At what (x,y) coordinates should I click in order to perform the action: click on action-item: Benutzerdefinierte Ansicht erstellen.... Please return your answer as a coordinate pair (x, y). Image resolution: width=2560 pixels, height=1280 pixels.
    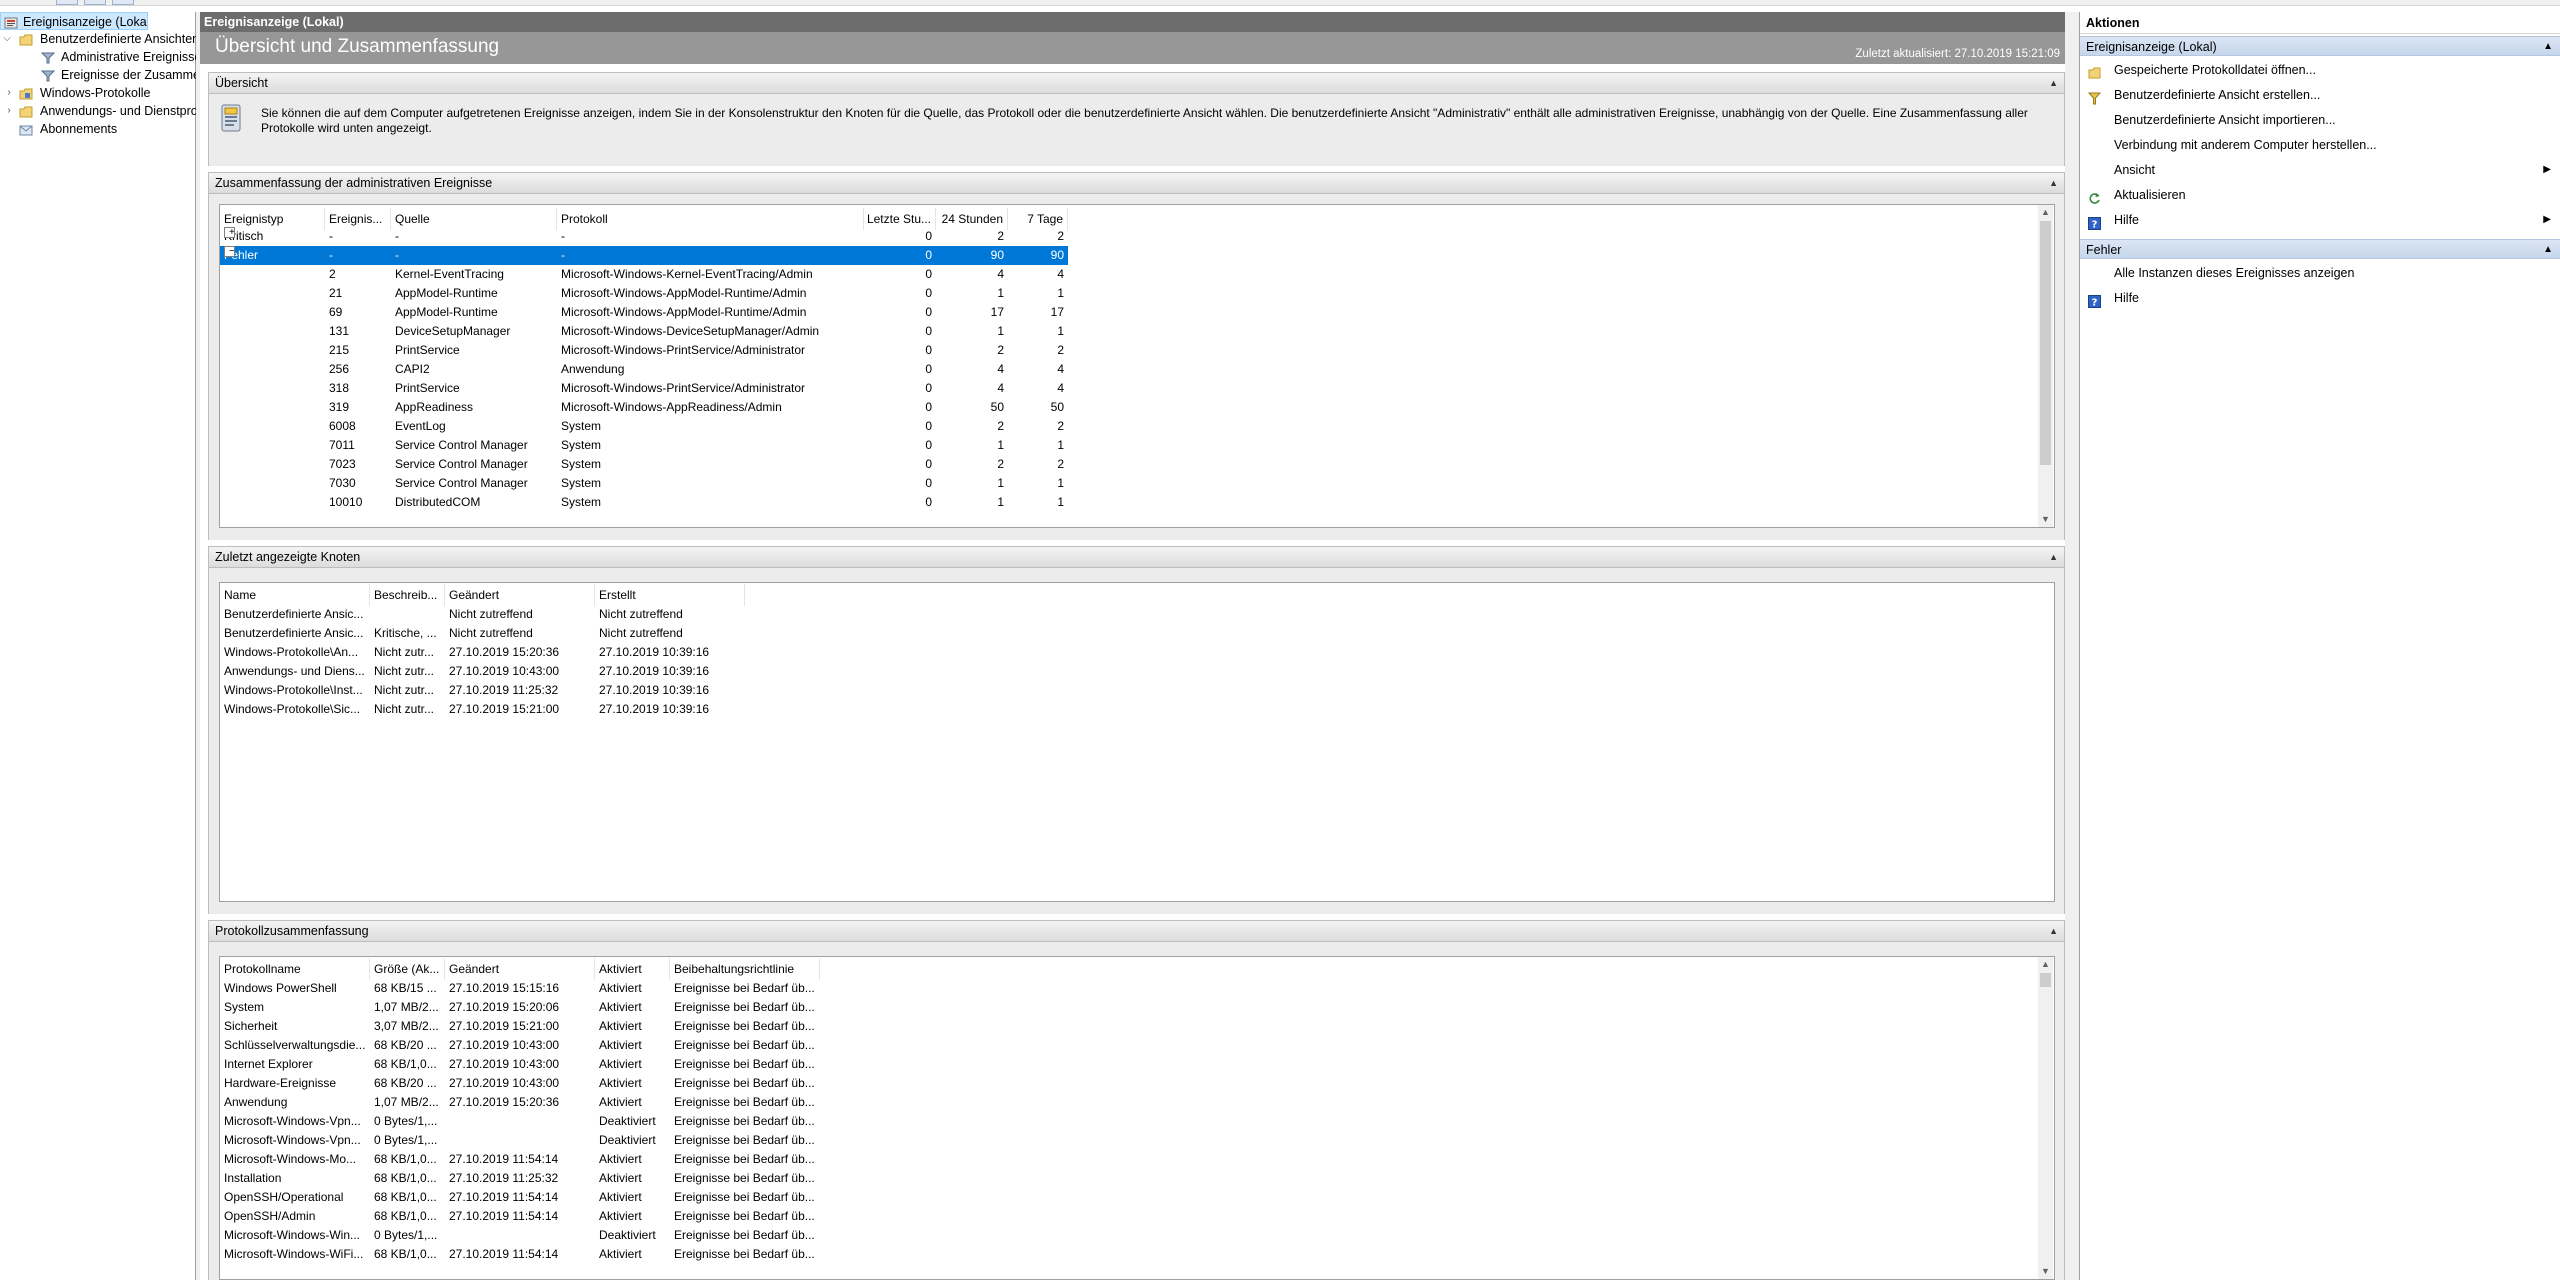
    Looking at the image, I should click on (2320, 95).